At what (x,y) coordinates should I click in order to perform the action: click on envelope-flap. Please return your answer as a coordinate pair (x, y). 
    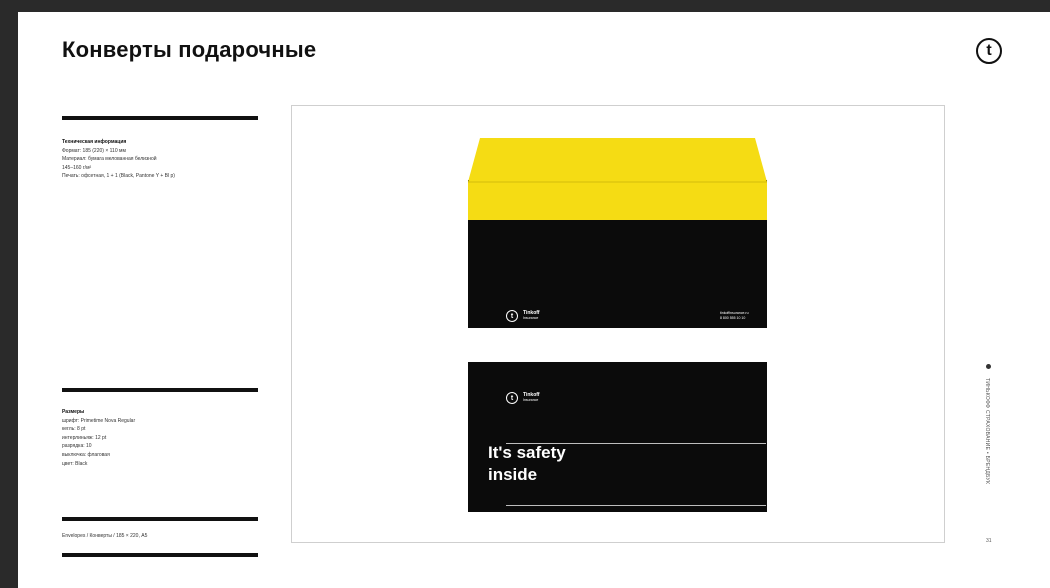
    Looking at the image, I should click on (617, 179).